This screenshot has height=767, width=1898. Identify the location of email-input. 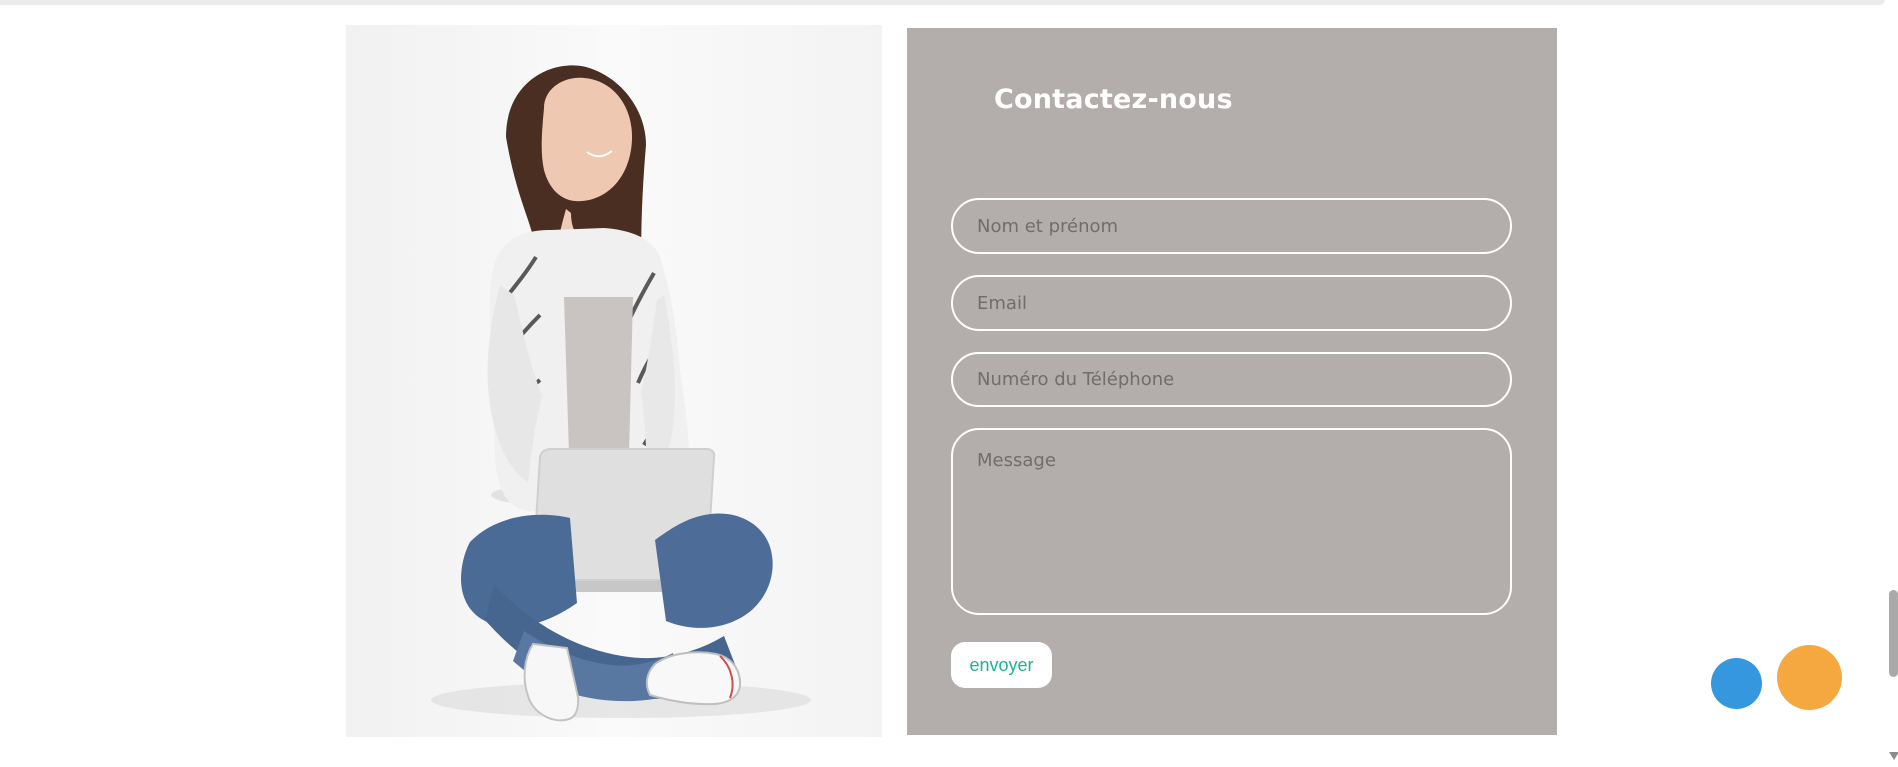
(1231, 303).